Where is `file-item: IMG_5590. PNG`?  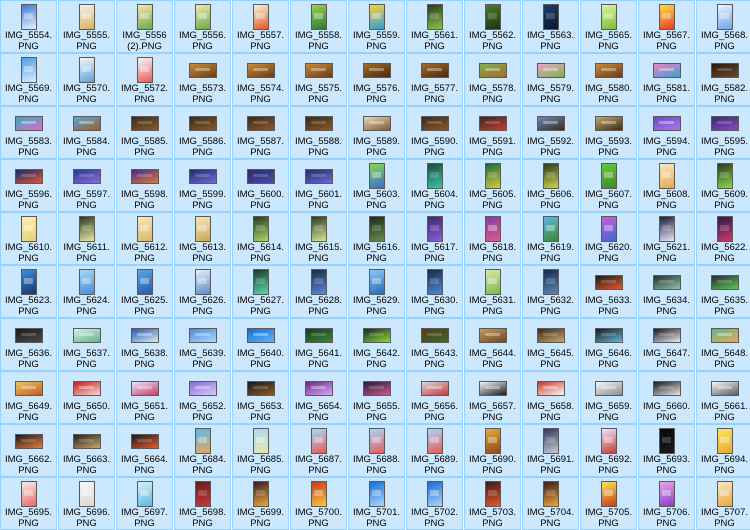
file-item: IMG_5590. PNG is located at coordinates (434, 132).